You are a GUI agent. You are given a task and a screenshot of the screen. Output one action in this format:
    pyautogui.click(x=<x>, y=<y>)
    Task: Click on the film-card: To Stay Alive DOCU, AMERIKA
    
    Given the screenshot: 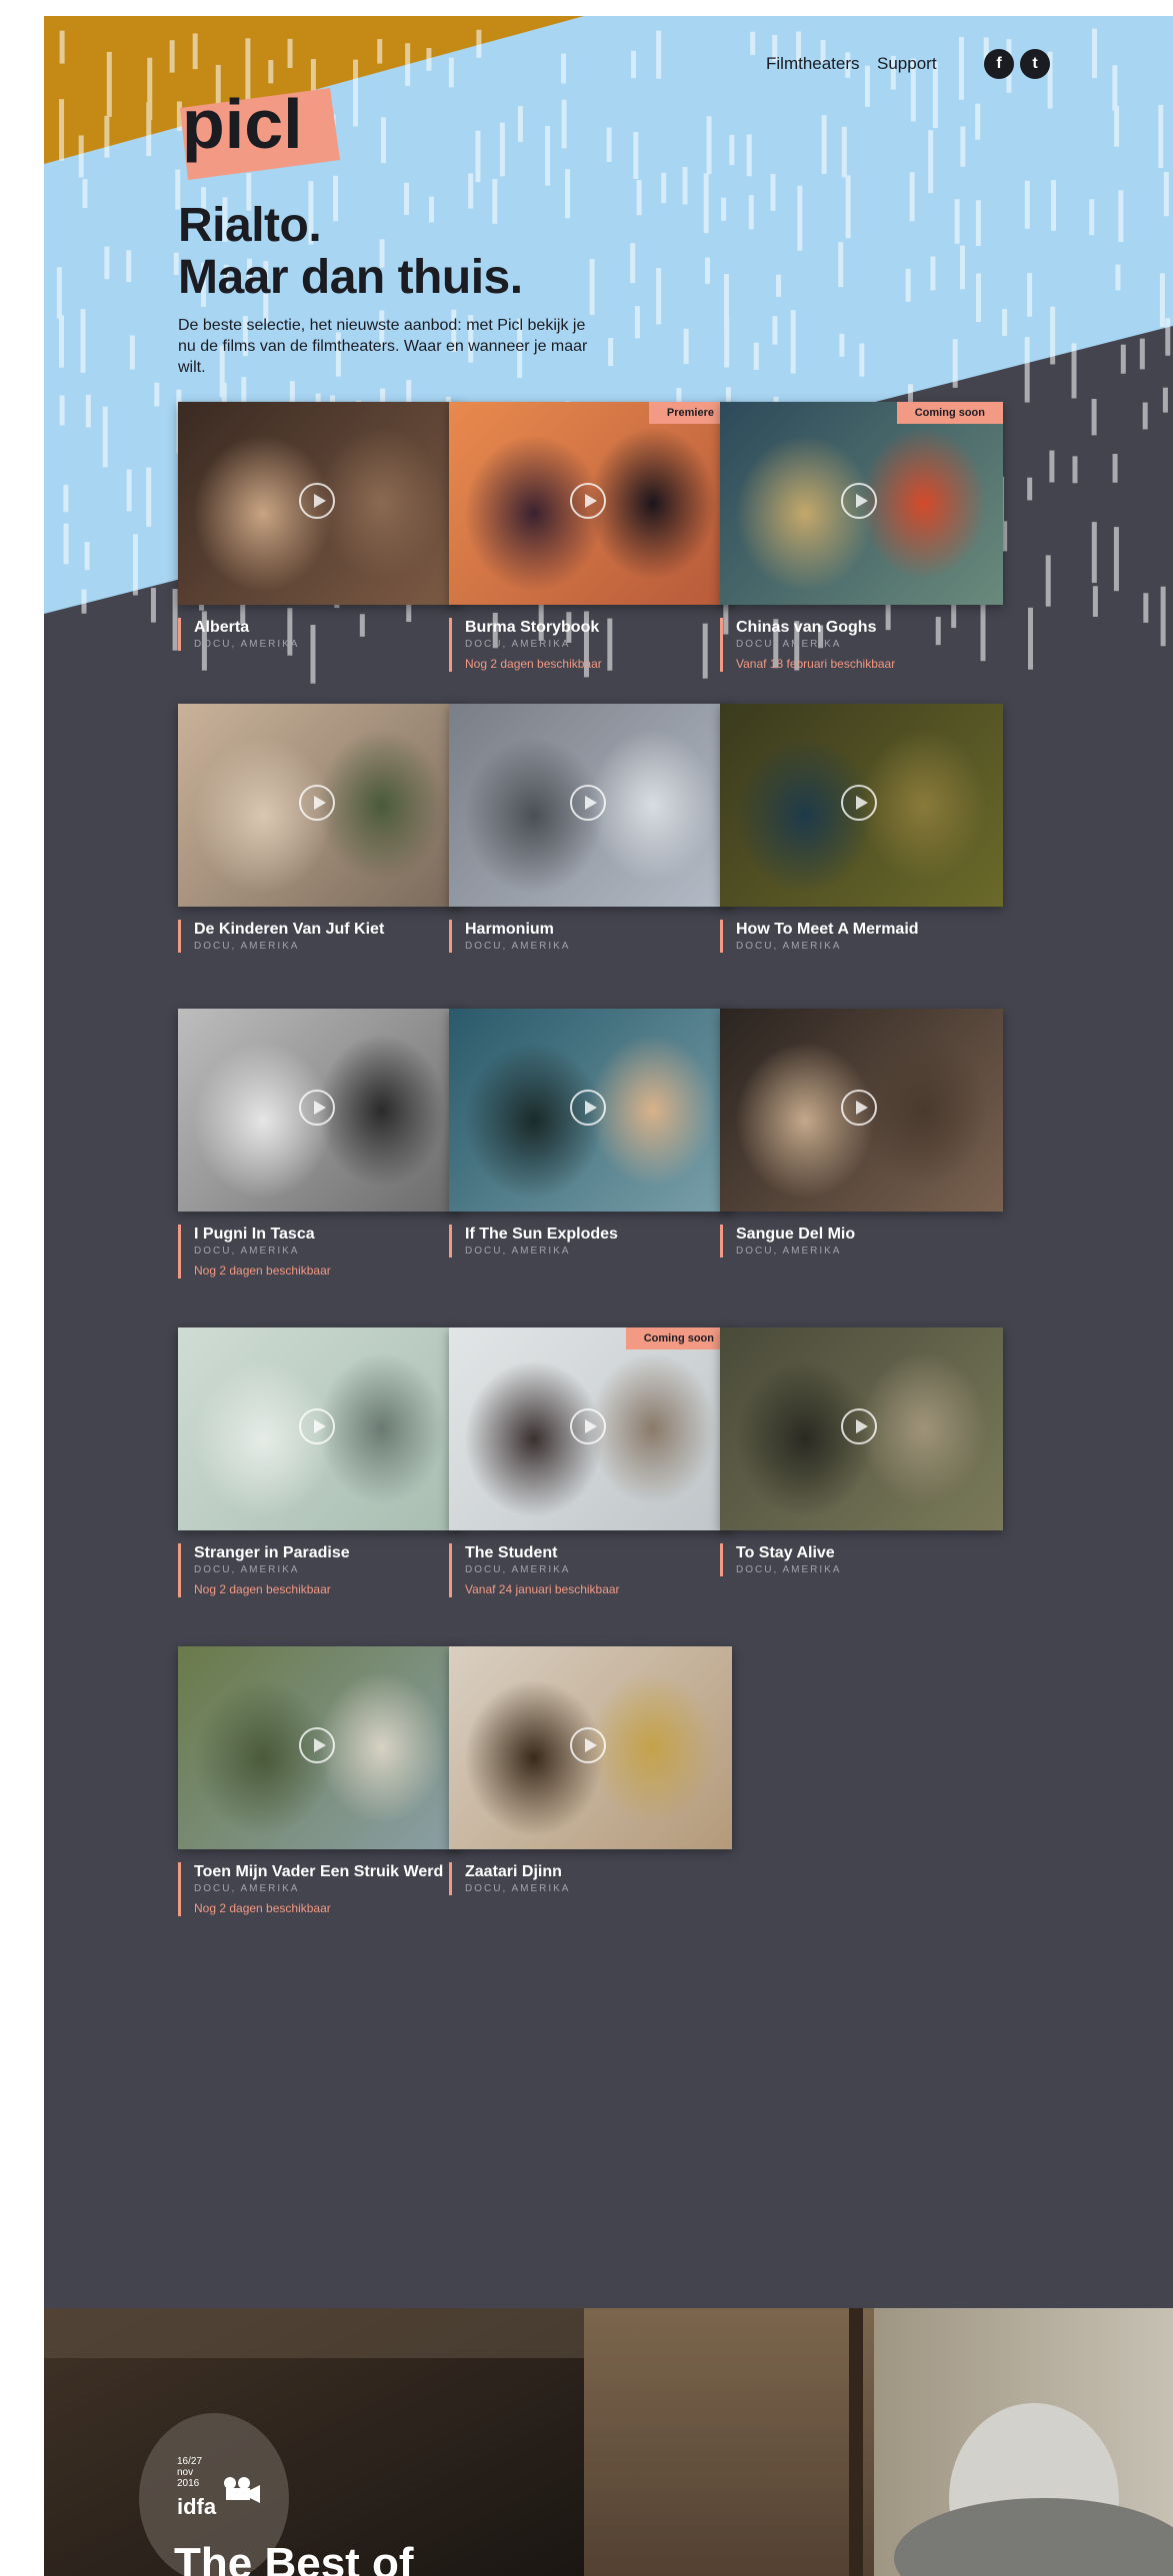 What is the action you would take?
    pyautogui.click(x=861, y=1451)
    